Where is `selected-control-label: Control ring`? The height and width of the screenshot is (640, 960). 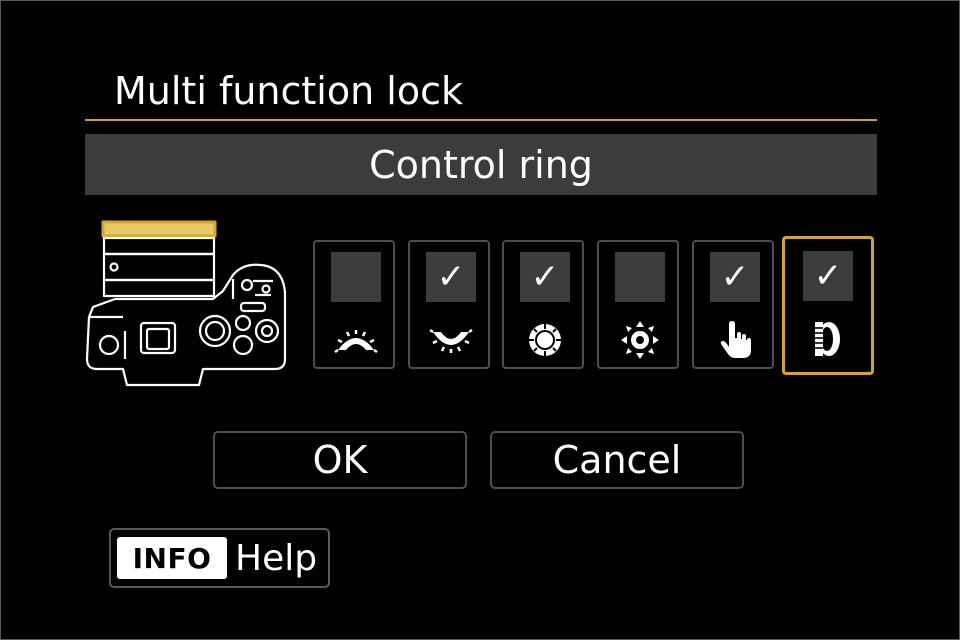 selected-control-label: Control ring is located at coordinates (481, 164).